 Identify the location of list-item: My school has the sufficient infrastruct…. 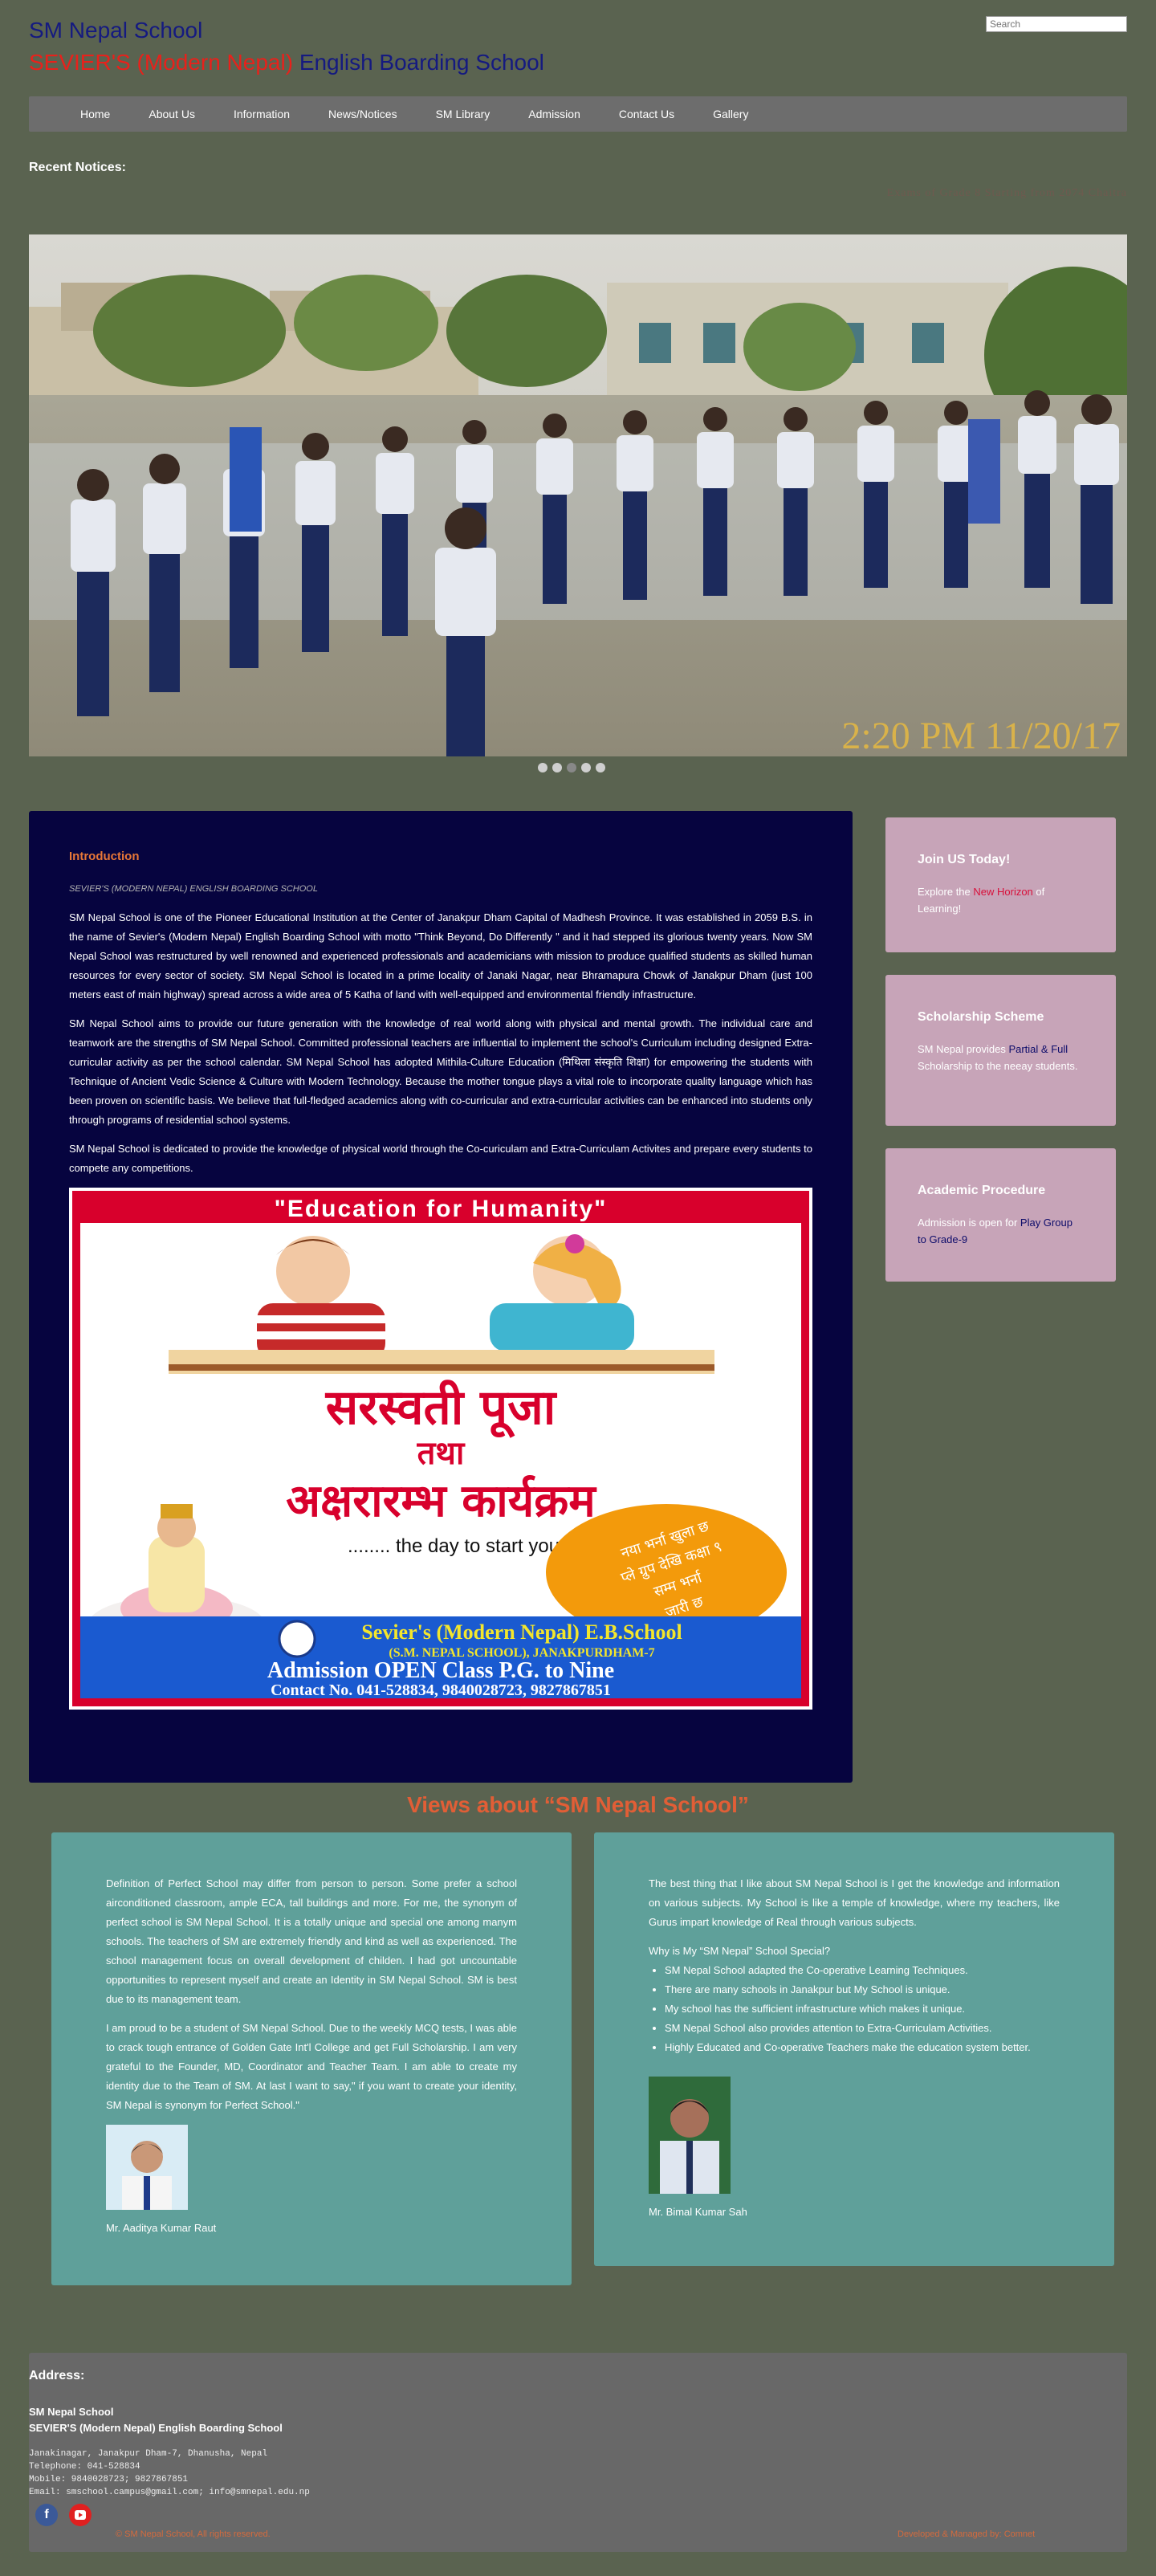
(862, 2009).